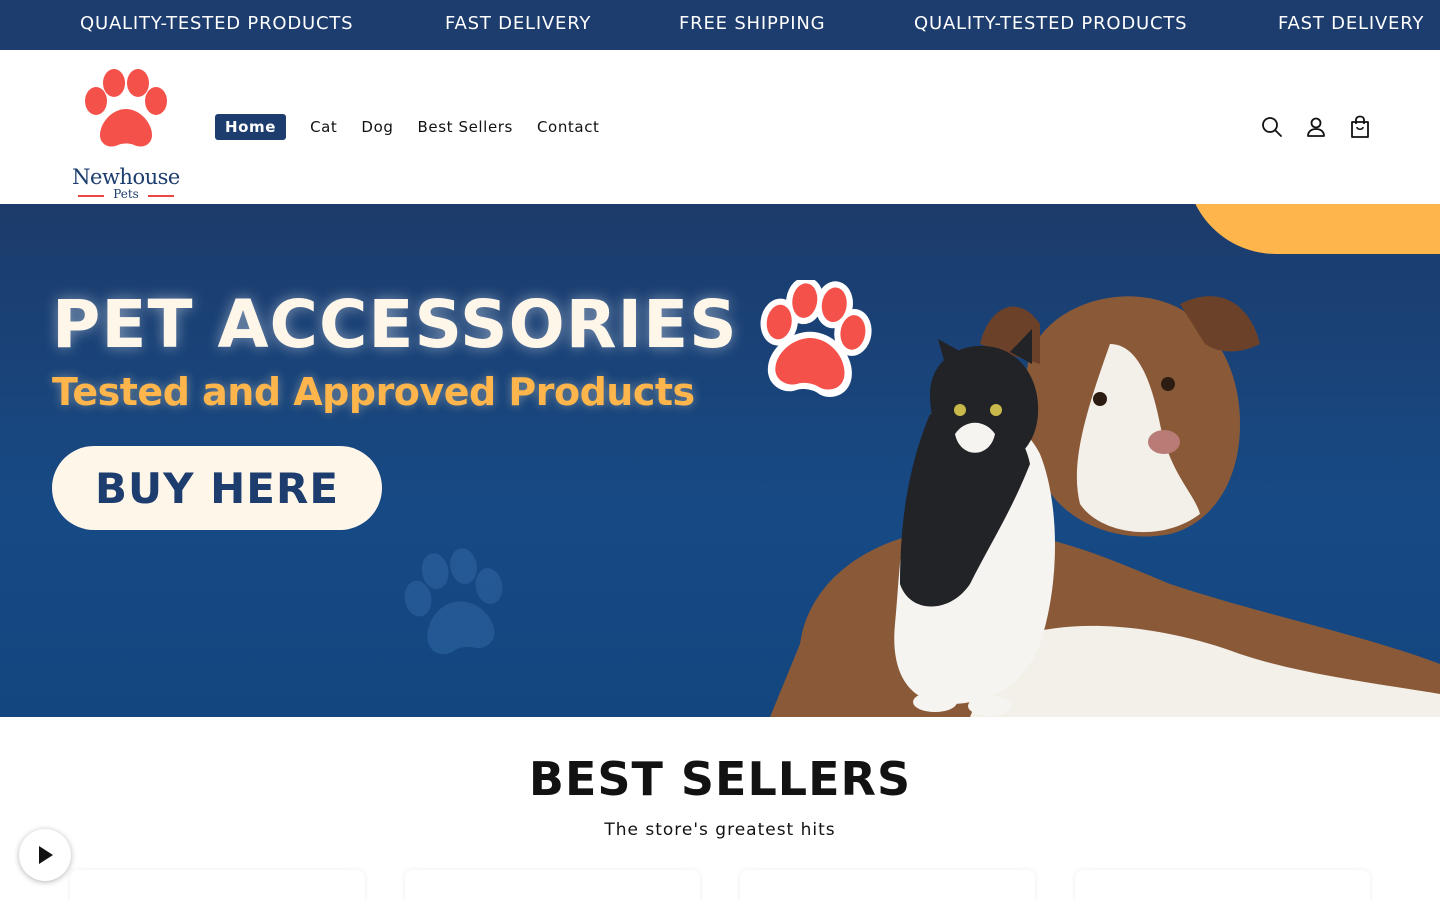  Describe the element at coordinates (126, 177) in the screenshot. I see `logo-name: Newhouse` at that location.